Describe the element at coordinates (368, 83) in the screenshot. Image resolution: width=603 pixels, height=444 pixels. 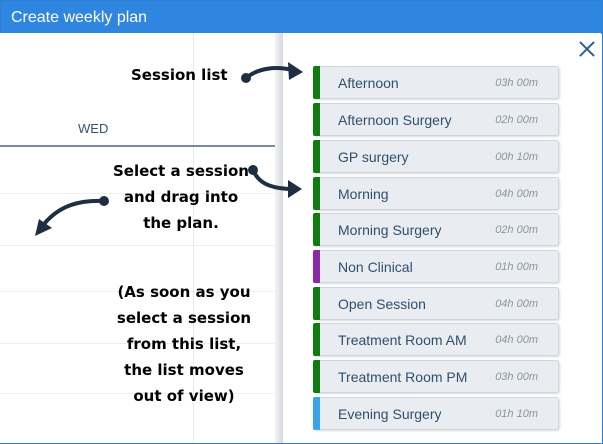
I see `session-name: Afternoon` at that location.